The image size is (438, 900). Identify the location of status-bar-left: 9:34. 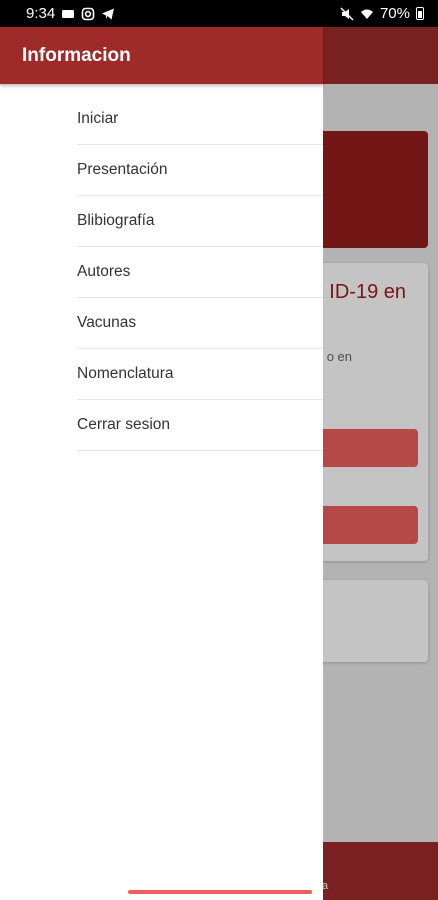
(70, 13).